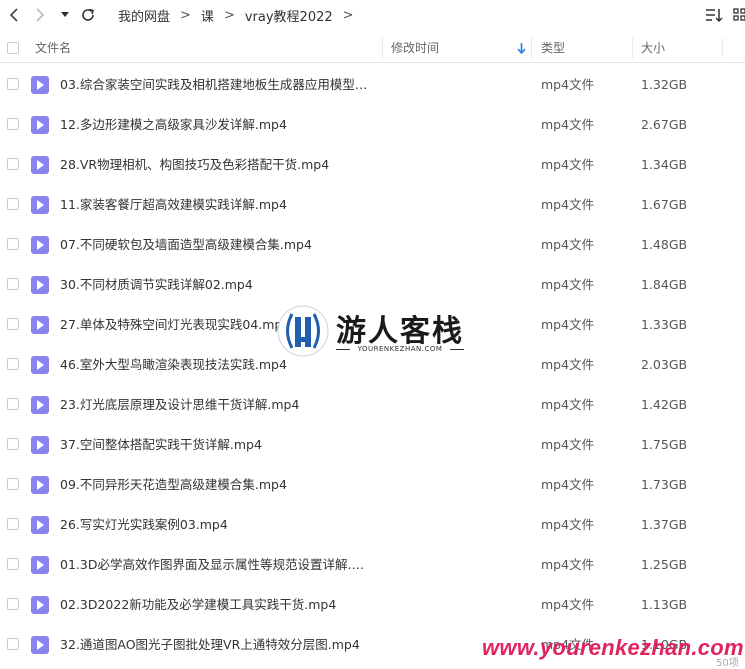 The width and height of the screenshot is (745, 669). What do you see at coordinates (664, 604) in the screenshot?
I see `file-size: 1.13GB` at bounding box center [664, 604].